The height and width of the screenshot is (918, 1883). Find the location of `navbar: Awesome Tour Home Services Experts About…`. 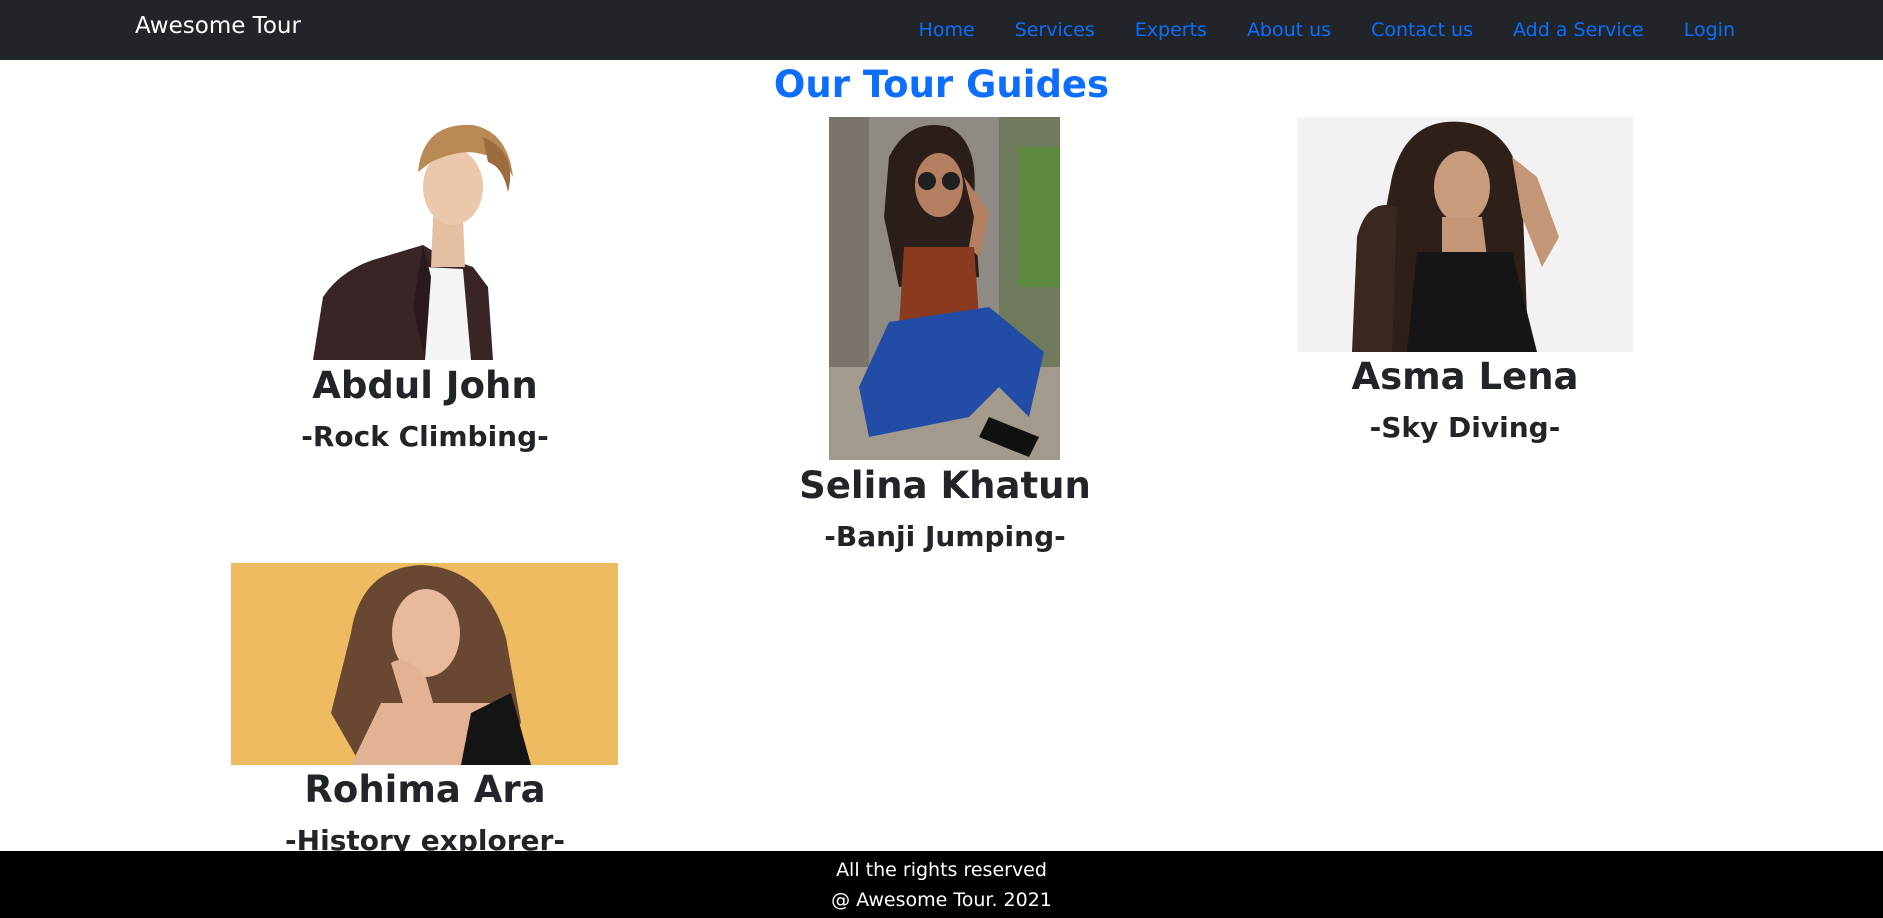

navbar: Awesome Tour Home Services Experts About… is located at coordinates (941, 30).